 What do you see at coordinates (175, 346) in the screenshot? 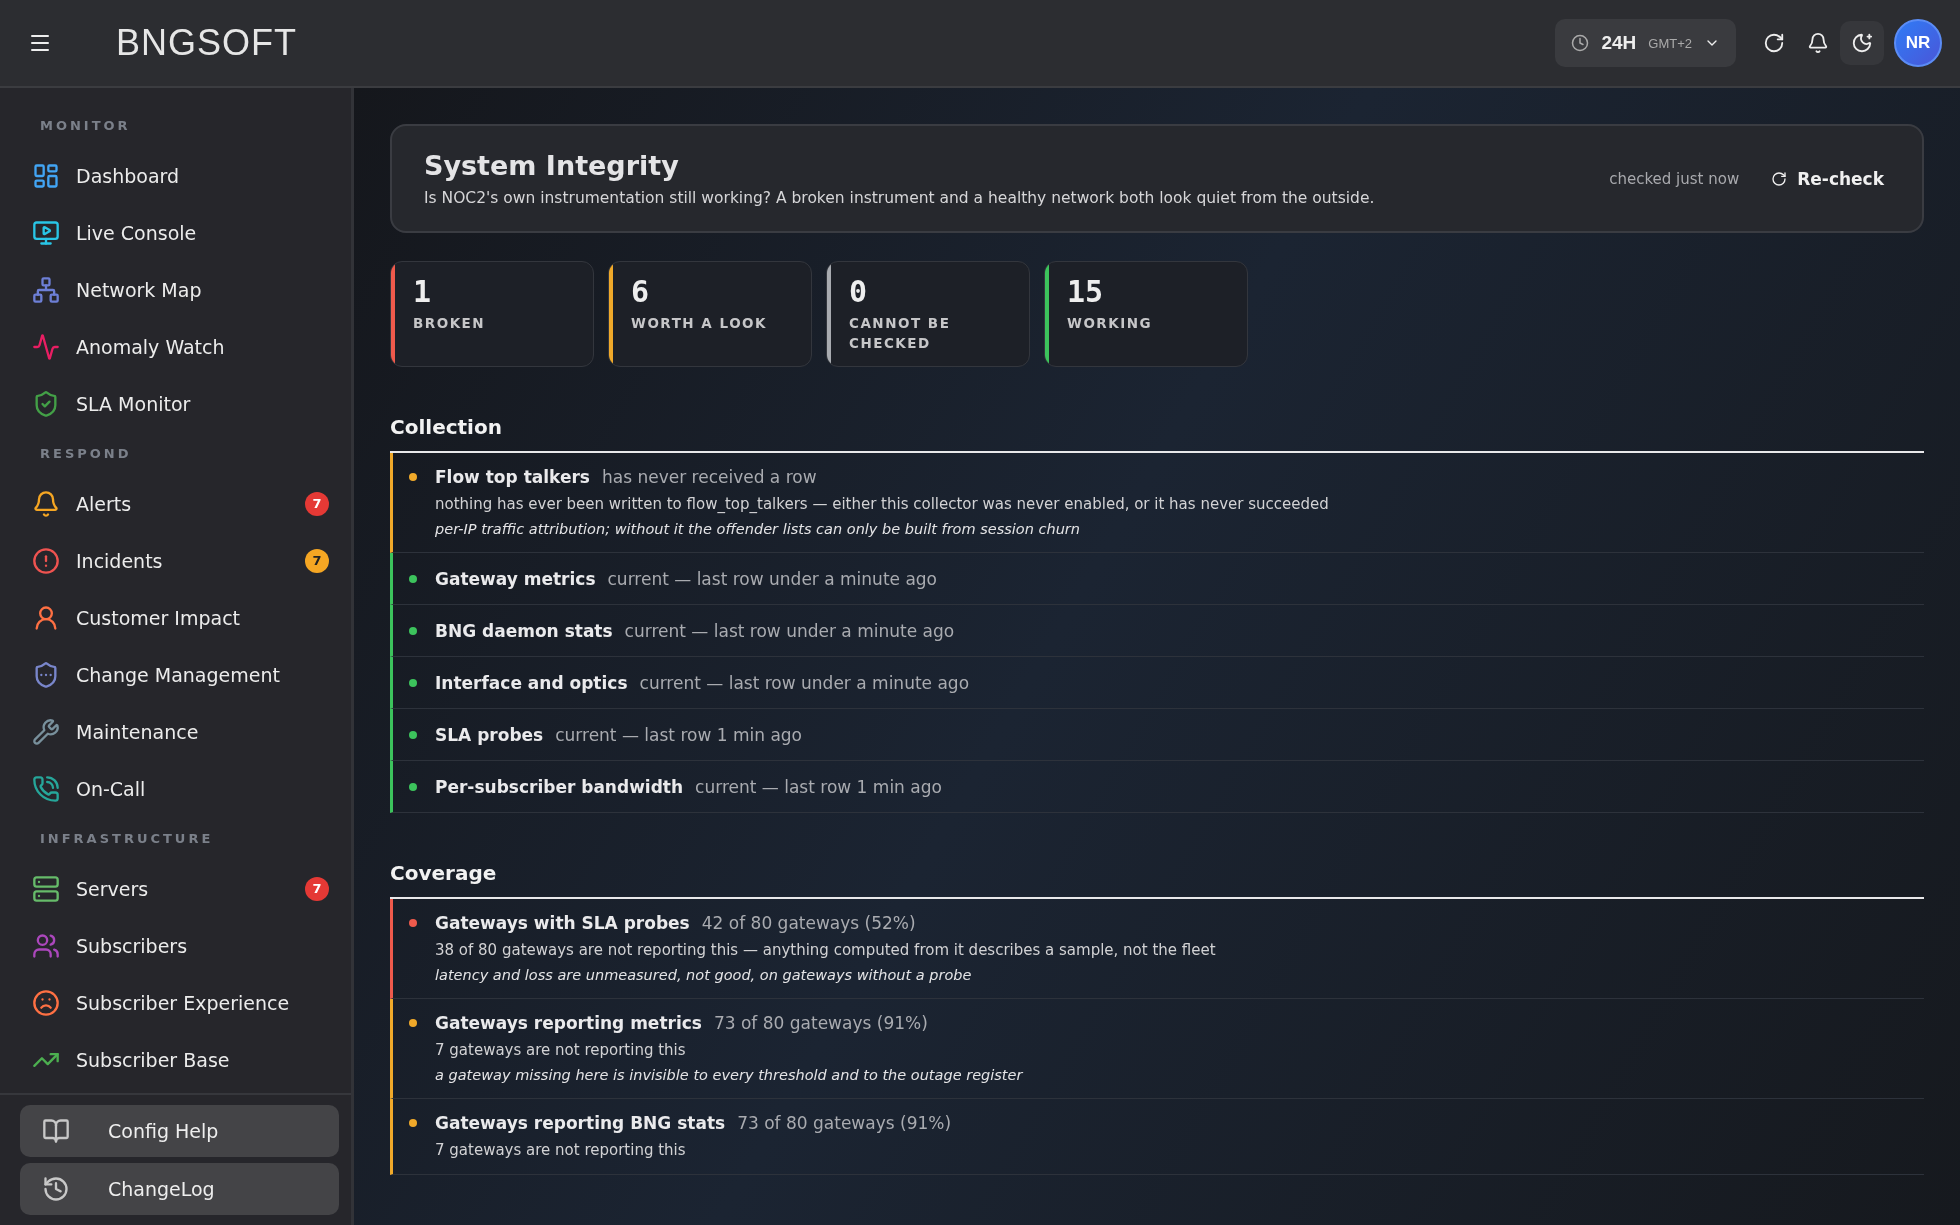
I see `nav-item: Anomaly Watch` at bounding box center [175, 346].